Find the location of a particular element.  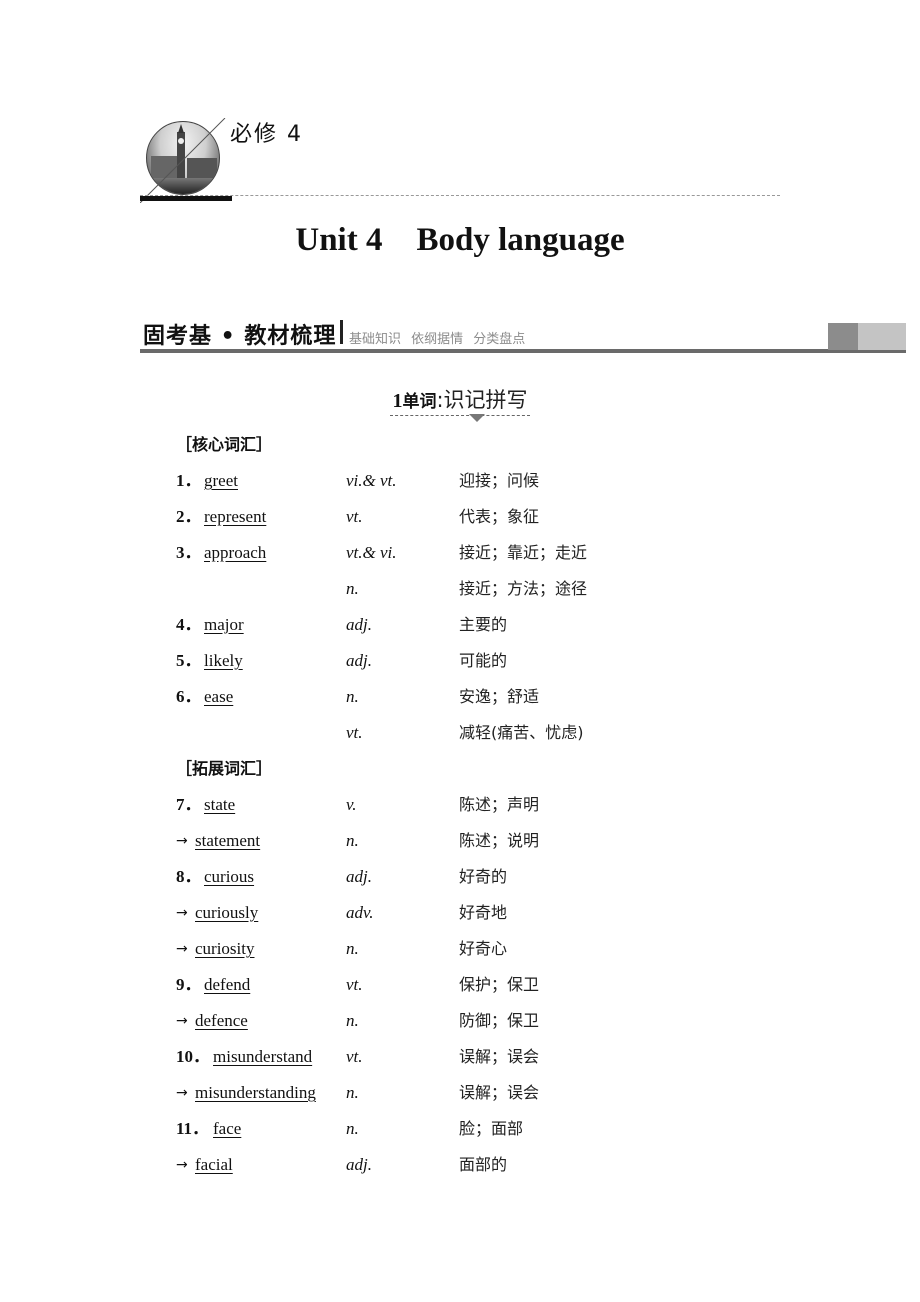

word-meaning: 误解；误会 is located at coordinates (499, 1092).